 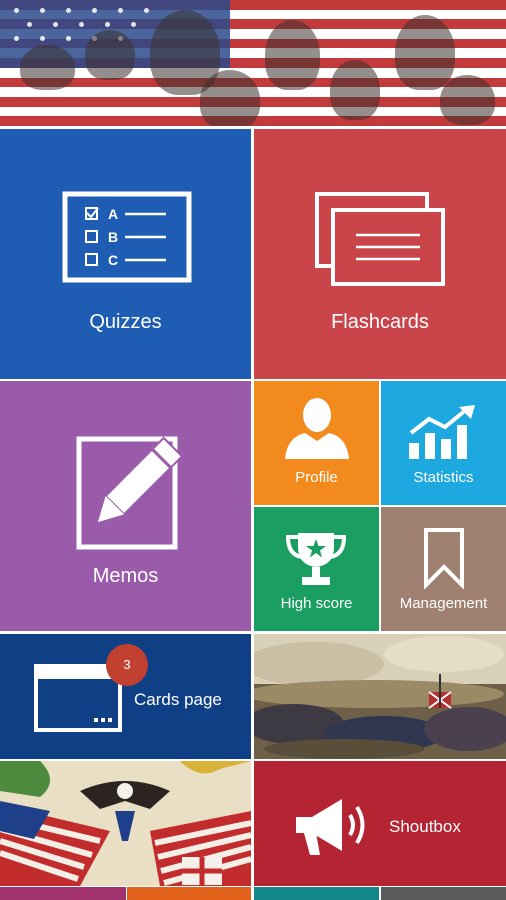 What do you see at coordinates (443, 477) in the screenshot?
I see `statistics-label: Statistics` at bounding box center [443, 477].